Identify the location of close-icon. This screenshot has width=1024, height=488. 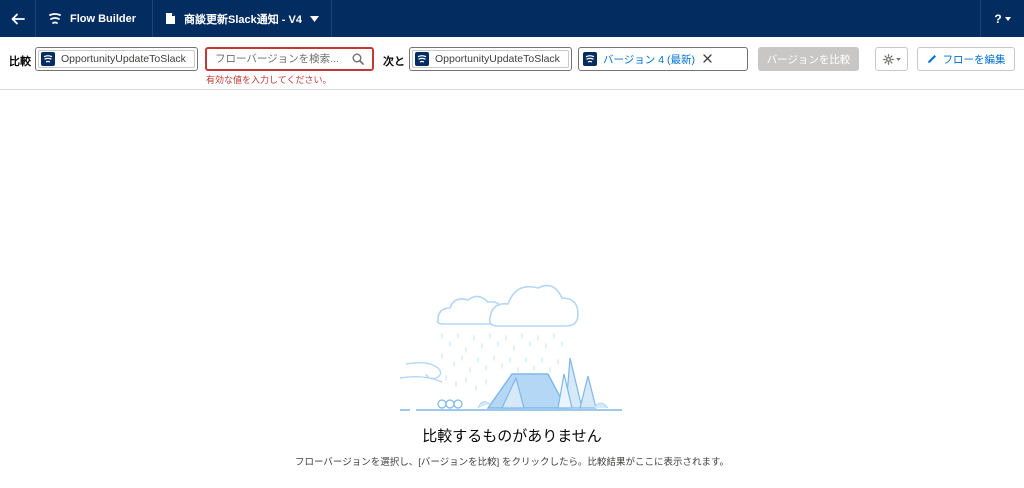
(707, 58).